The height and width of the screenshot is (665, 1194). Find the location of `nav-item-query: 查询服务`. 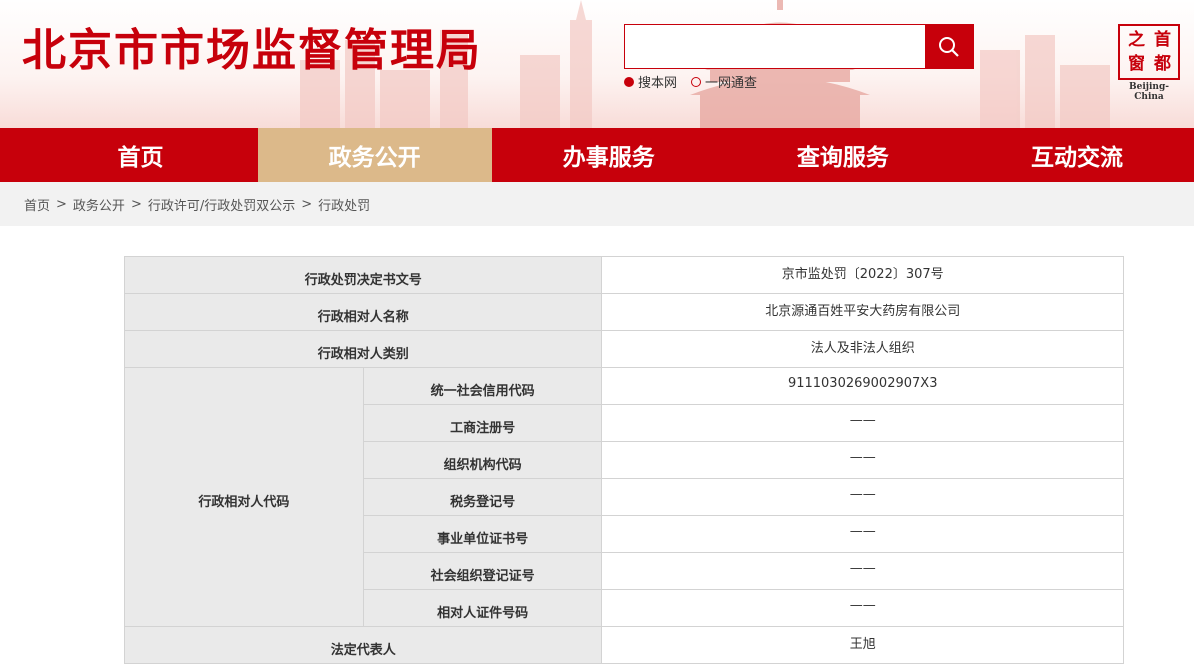

nav-item-query: 查询服务 is located at coordinates (843, 155).